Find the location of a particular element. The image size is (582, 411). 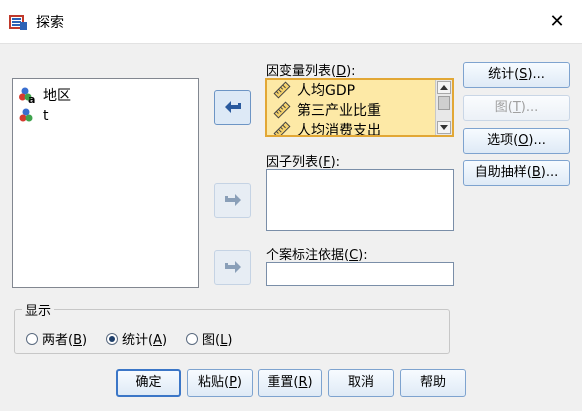

help-button: 帮助 is located at coordinates (433, 383).